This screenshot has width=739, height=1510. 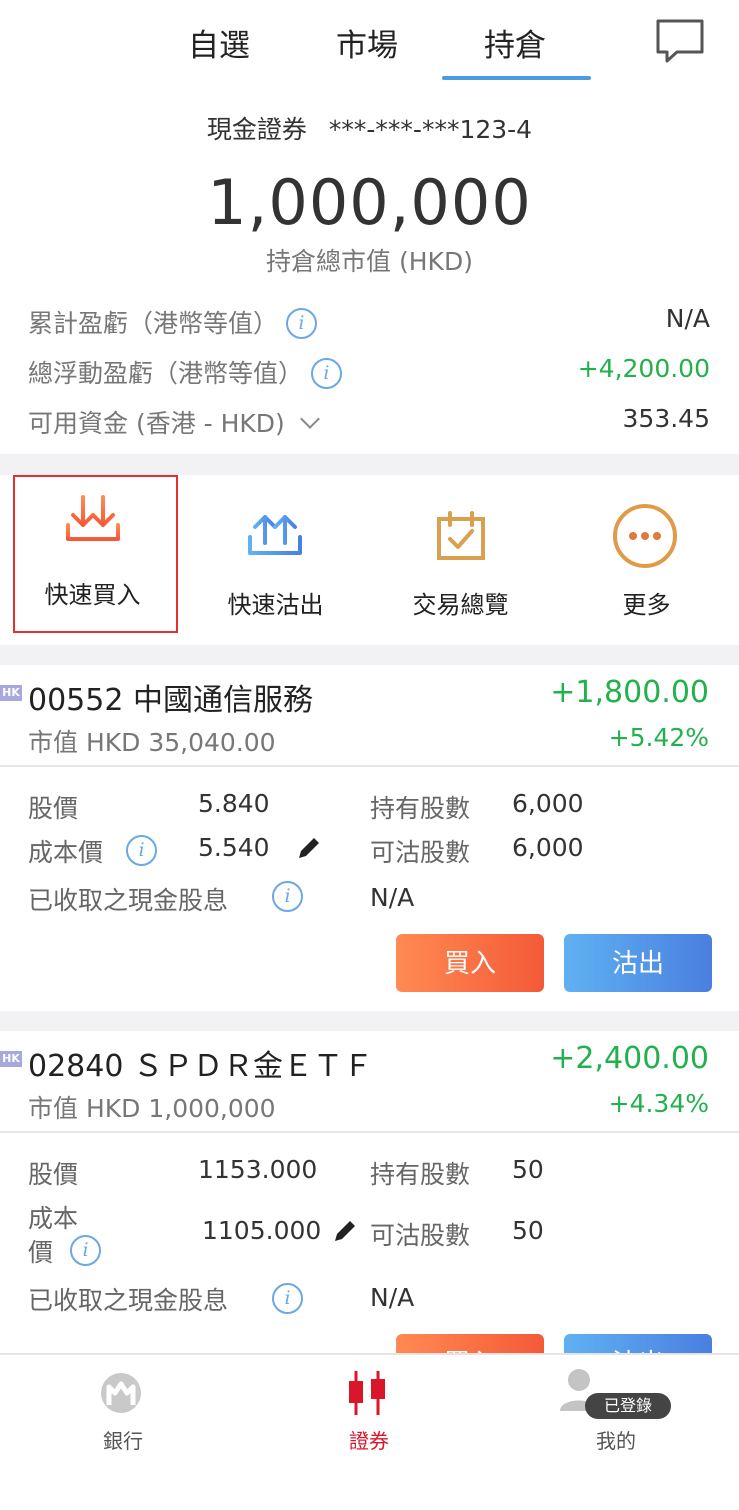 What do you see at coordinates (516, 78) in the screenshot?
I see `active-tab-indicator` at bounding box center [516, 78].